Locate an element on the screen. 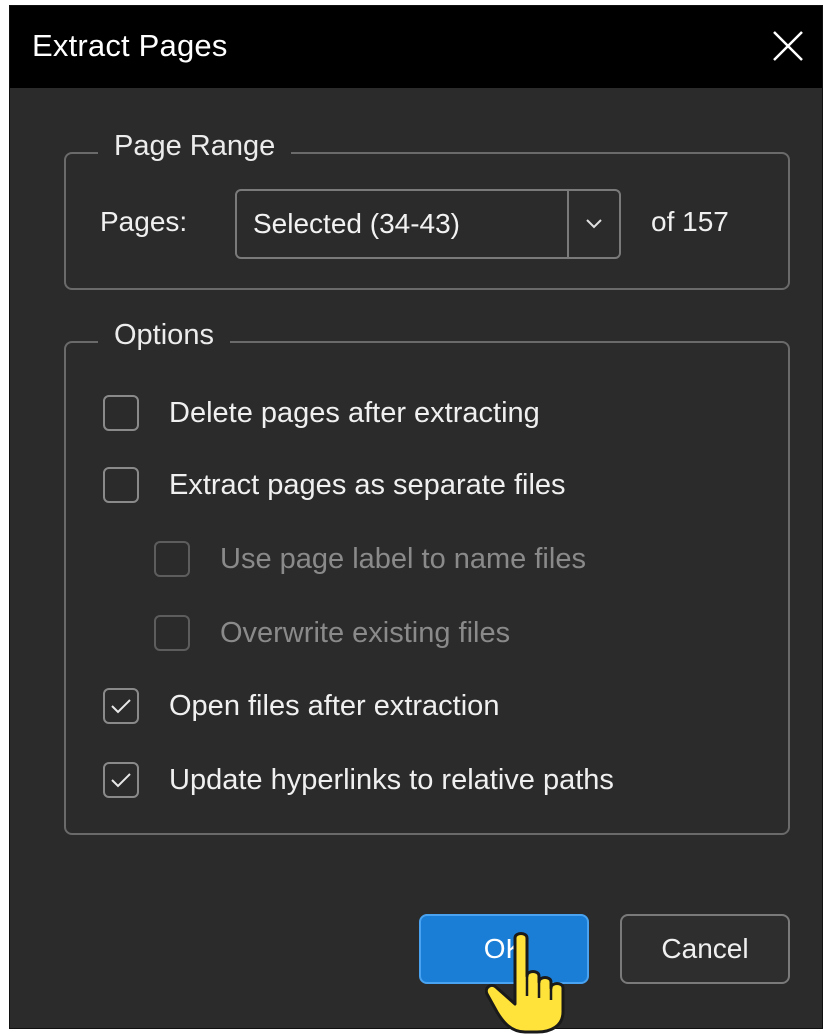 The height and width of the screenshot is (1034, 830). cancel-button: Cancel is located at coordinates (705, 949).